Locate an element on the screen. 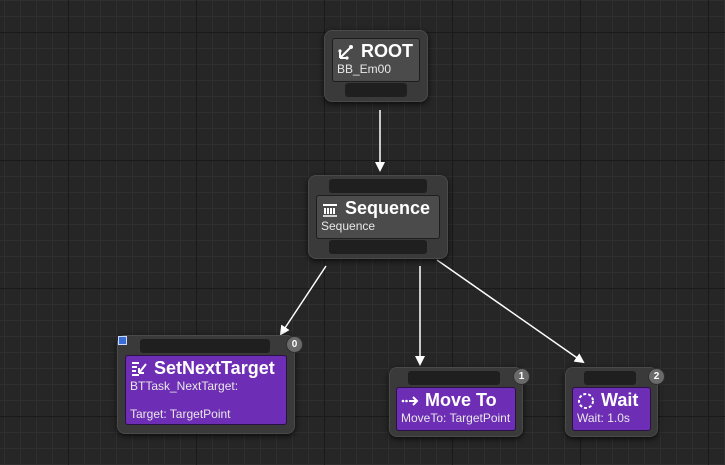  wait-node-body: Wait Wait: 1.0s is located at coordinates (611, 409).